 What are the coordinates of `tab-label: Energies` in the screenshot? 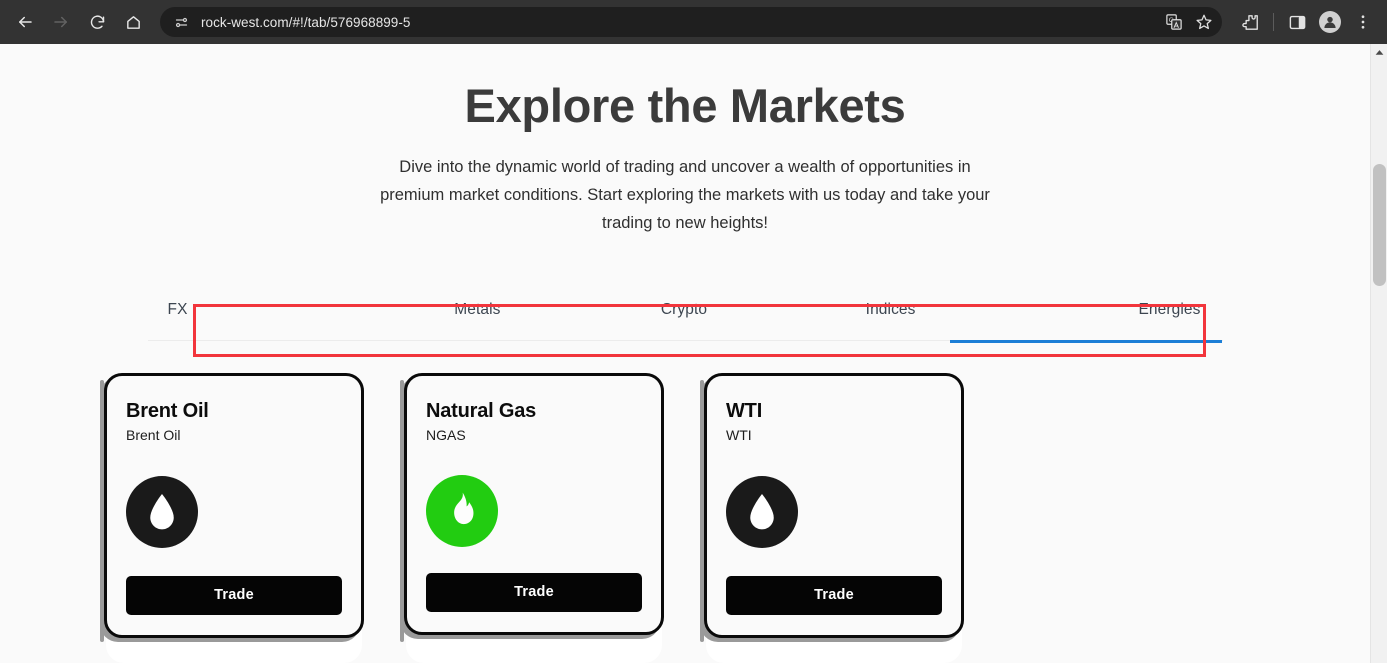 It's located at (1169, 310).